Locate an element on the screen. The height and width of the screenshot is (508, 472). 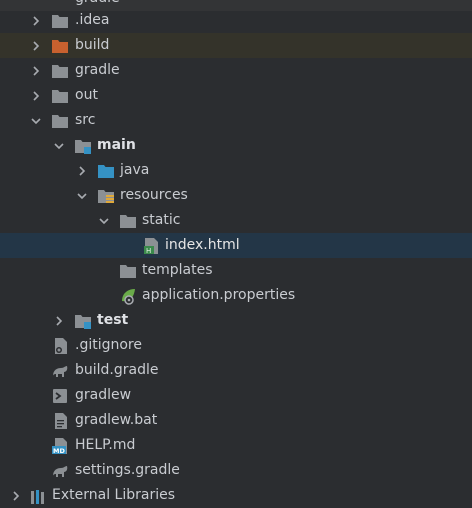
tree-row-test: test is located at coordinates (236, 320).